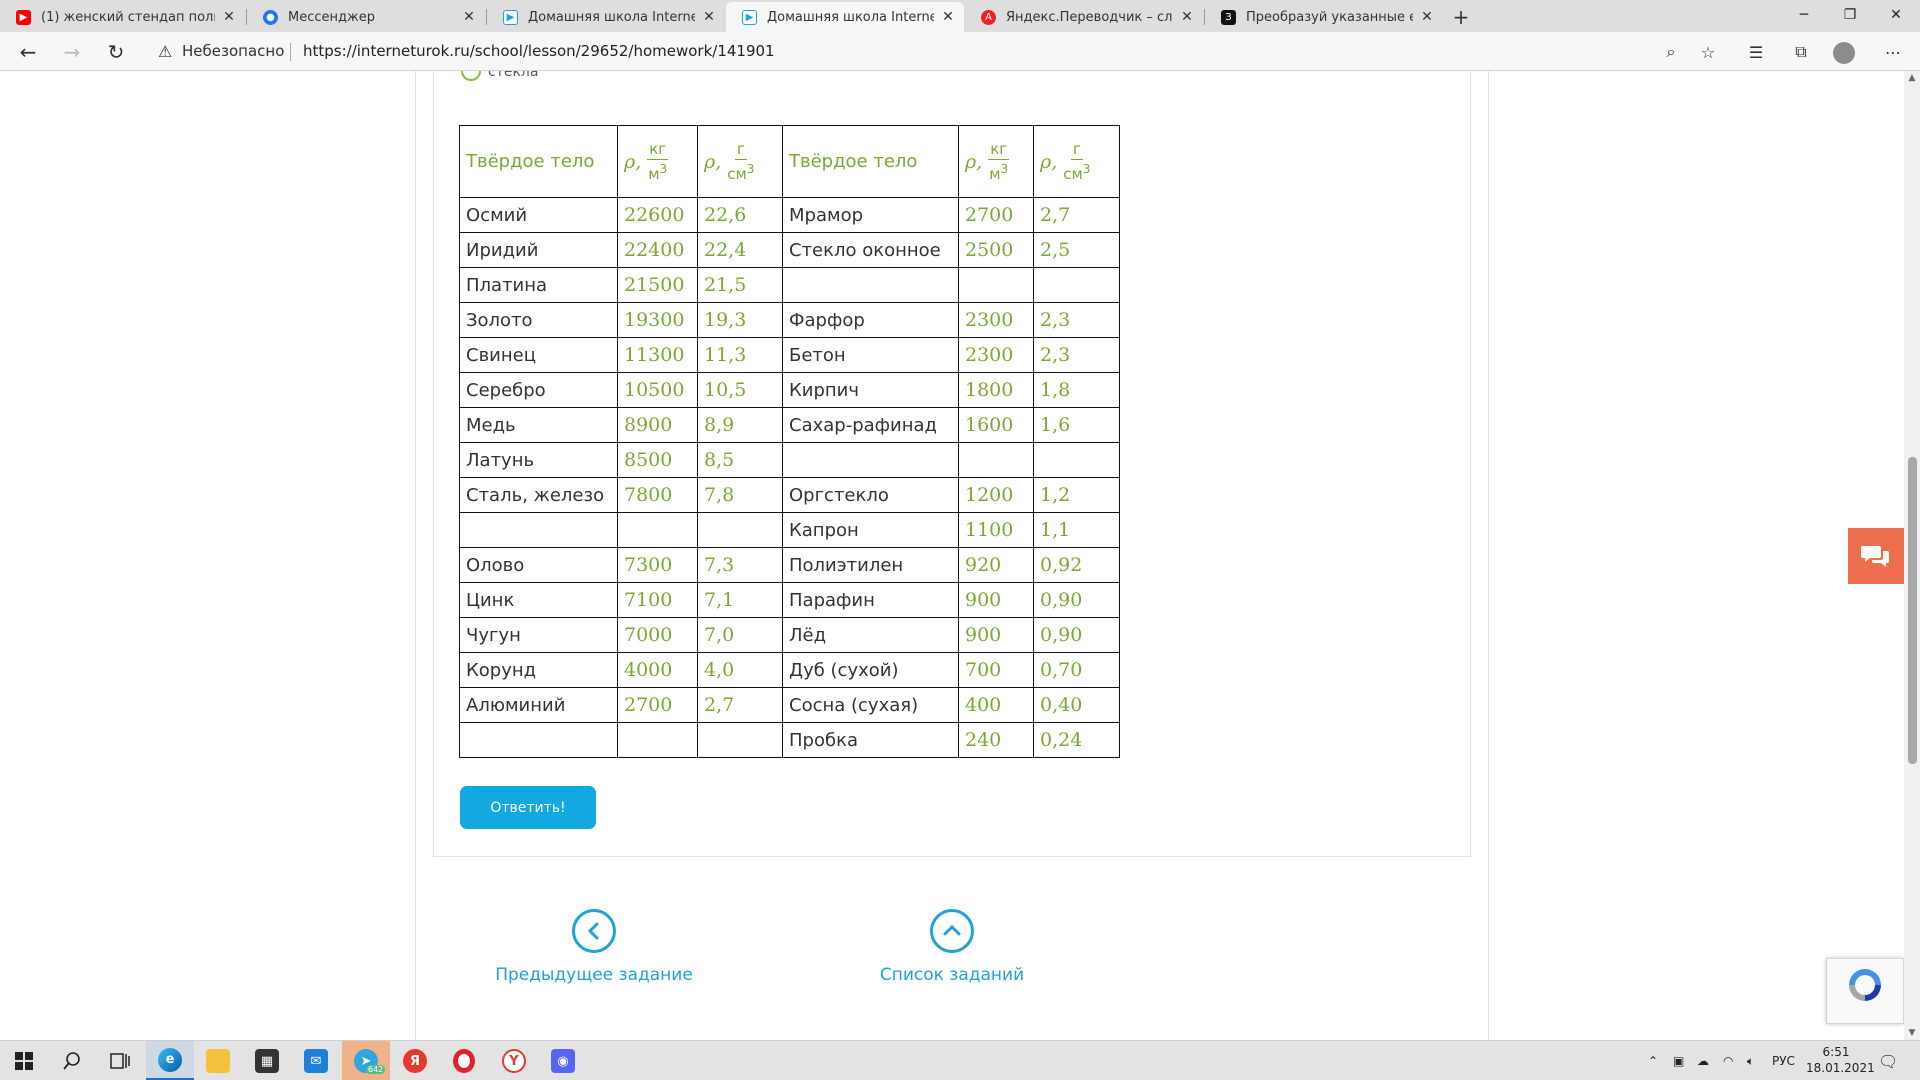  What do you see at coordinates (28, 52) in the screenshot?
I see `back-arrow-icon: ←` at bounding box center [28, 52].